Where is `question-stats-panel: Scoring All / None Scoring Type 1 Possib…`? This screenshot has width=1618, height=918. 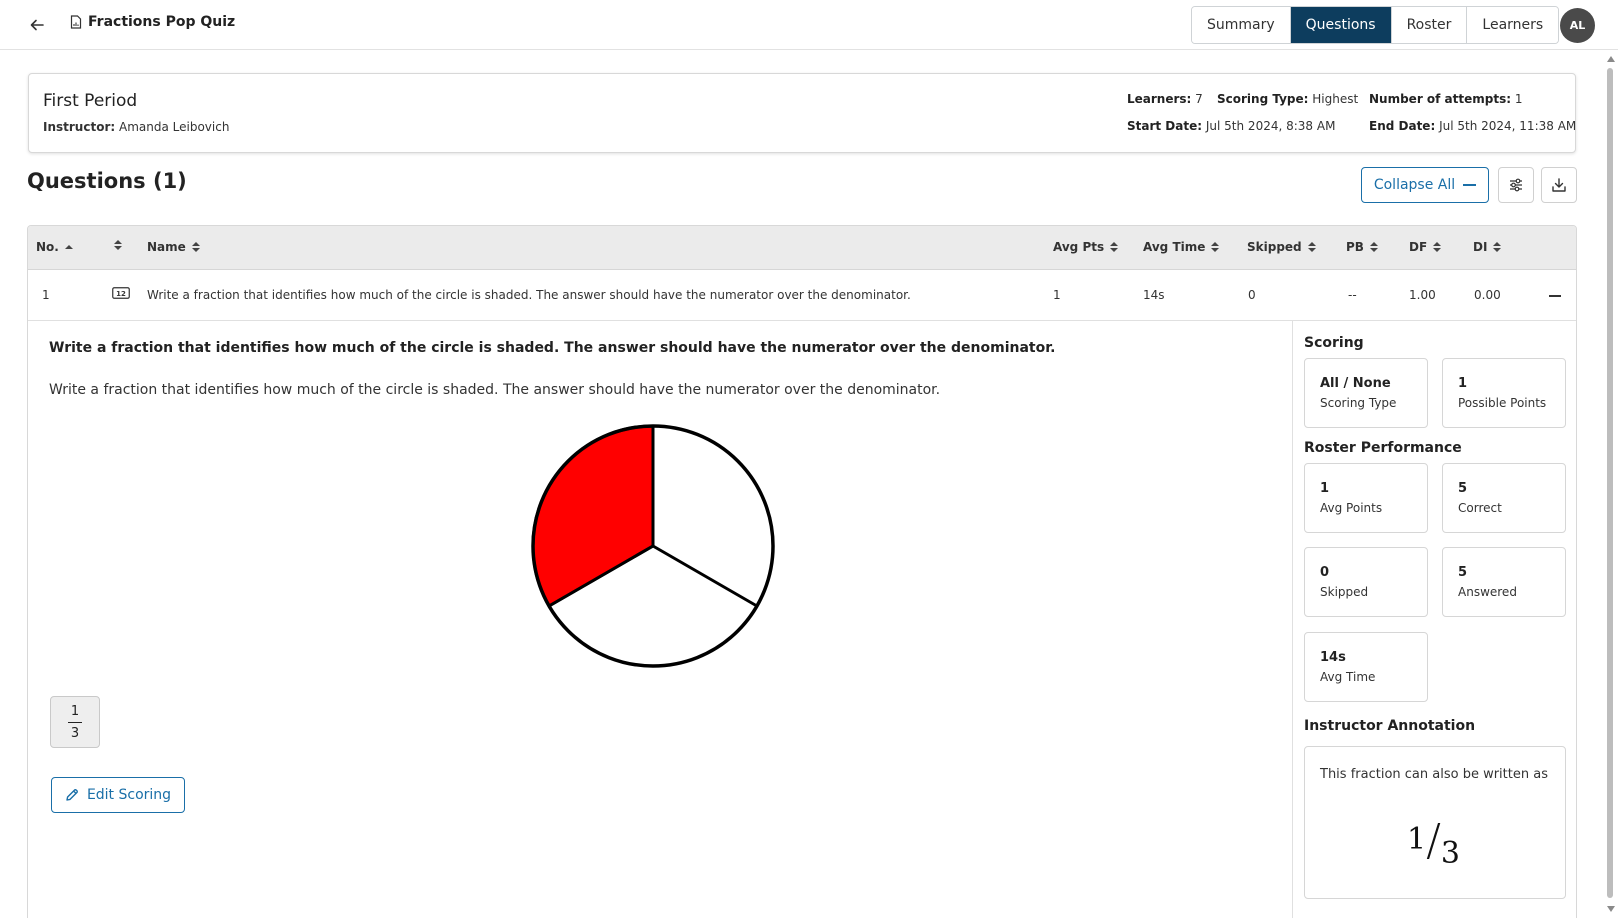
question-stats-panel: Scoring All / None Scoring Type 1 Possib… is located at coordinates (1434, 619).